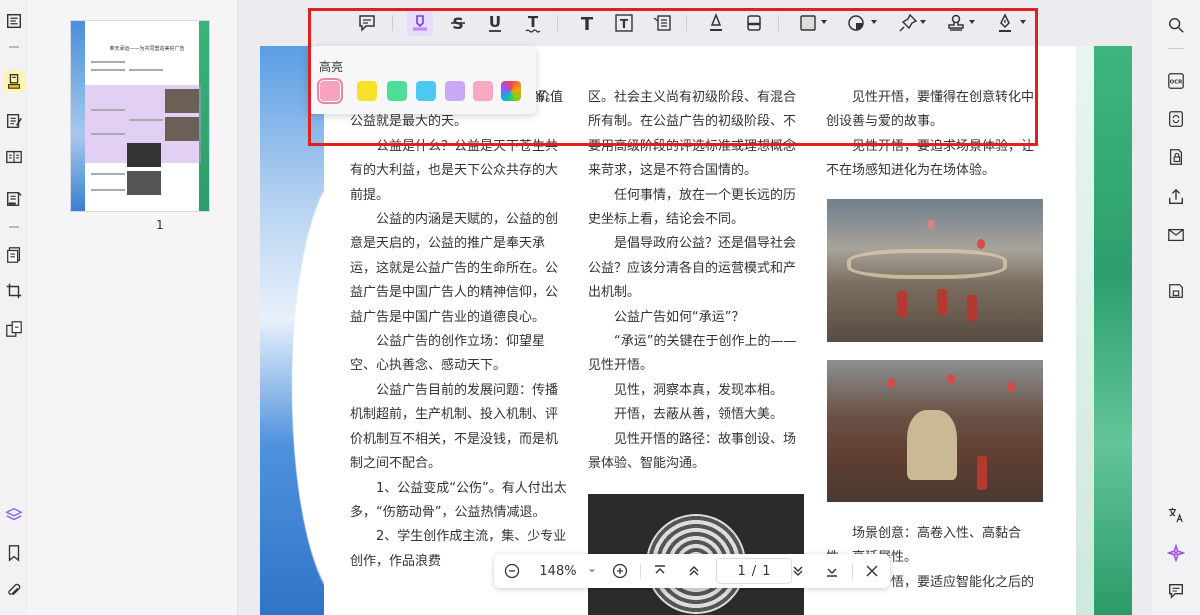 The height and width of the screenshot is (615, 1200). Describe the element at coordinates (448, 354) in the screenshot. I see `paragraph: 公益广告的创作立场：仰望星空、心执善念、感动天下。` at that location.